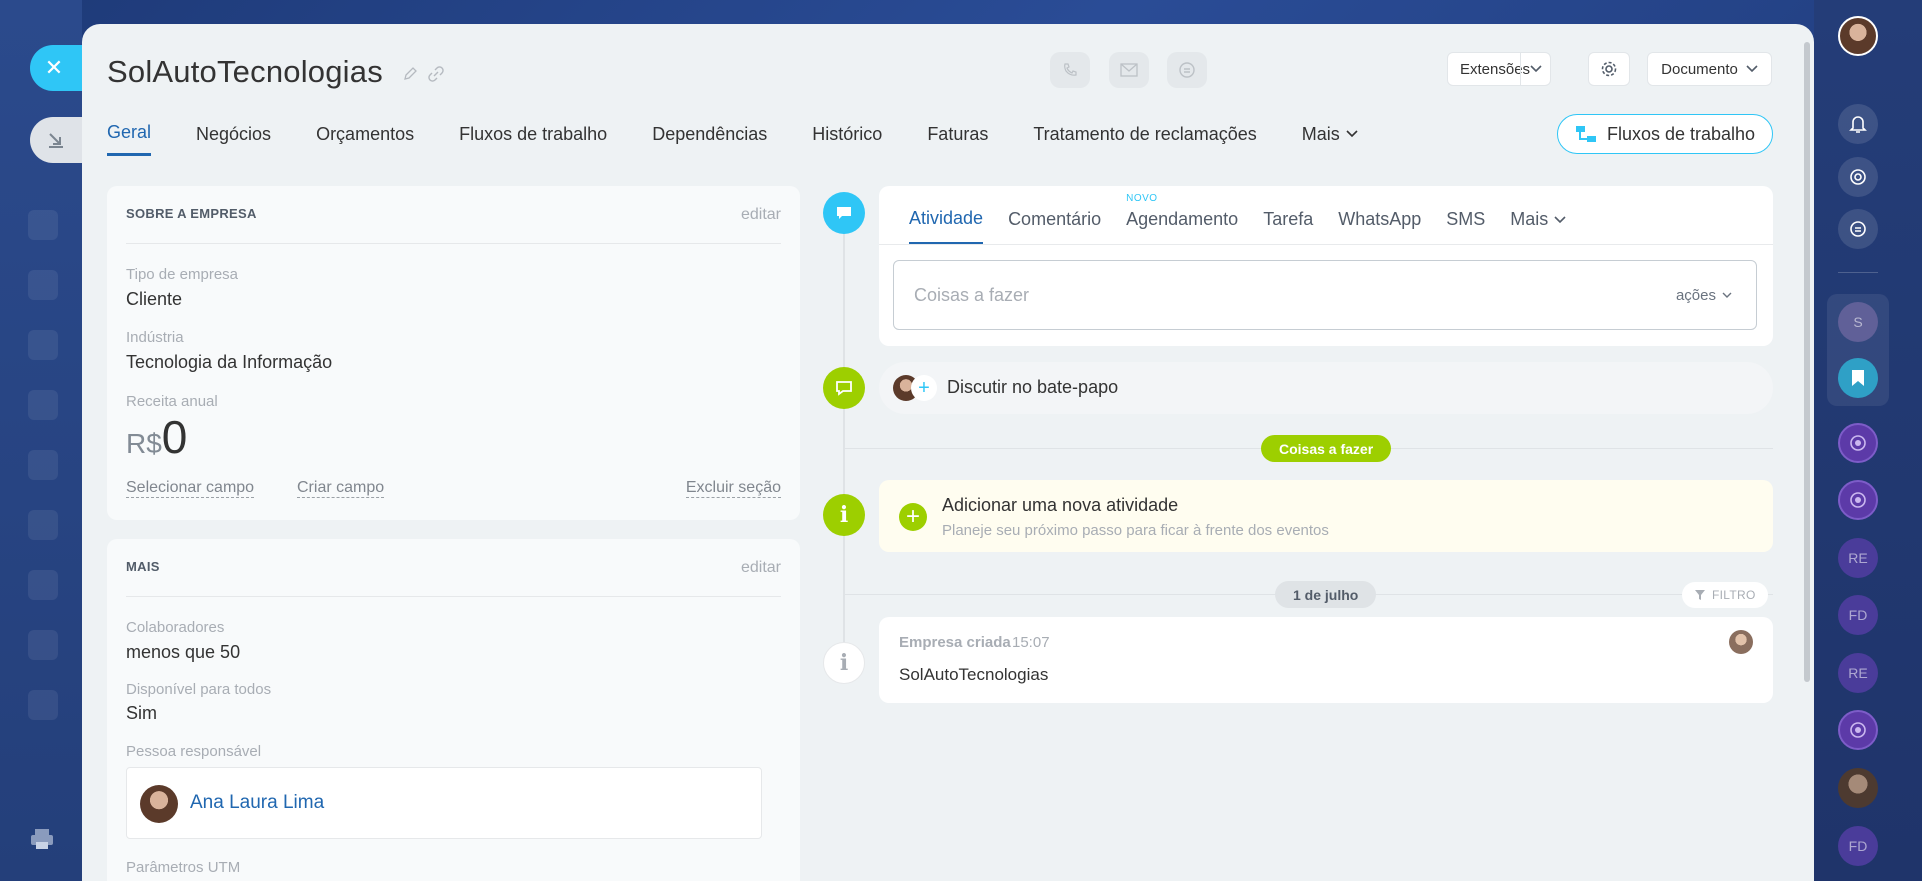 Image resolution: width=1922 pixels, height=881 pixels. Describe the element at coordinates (957, 139) in the screenshot. I see `tab-faturas: Faturas` at that location.